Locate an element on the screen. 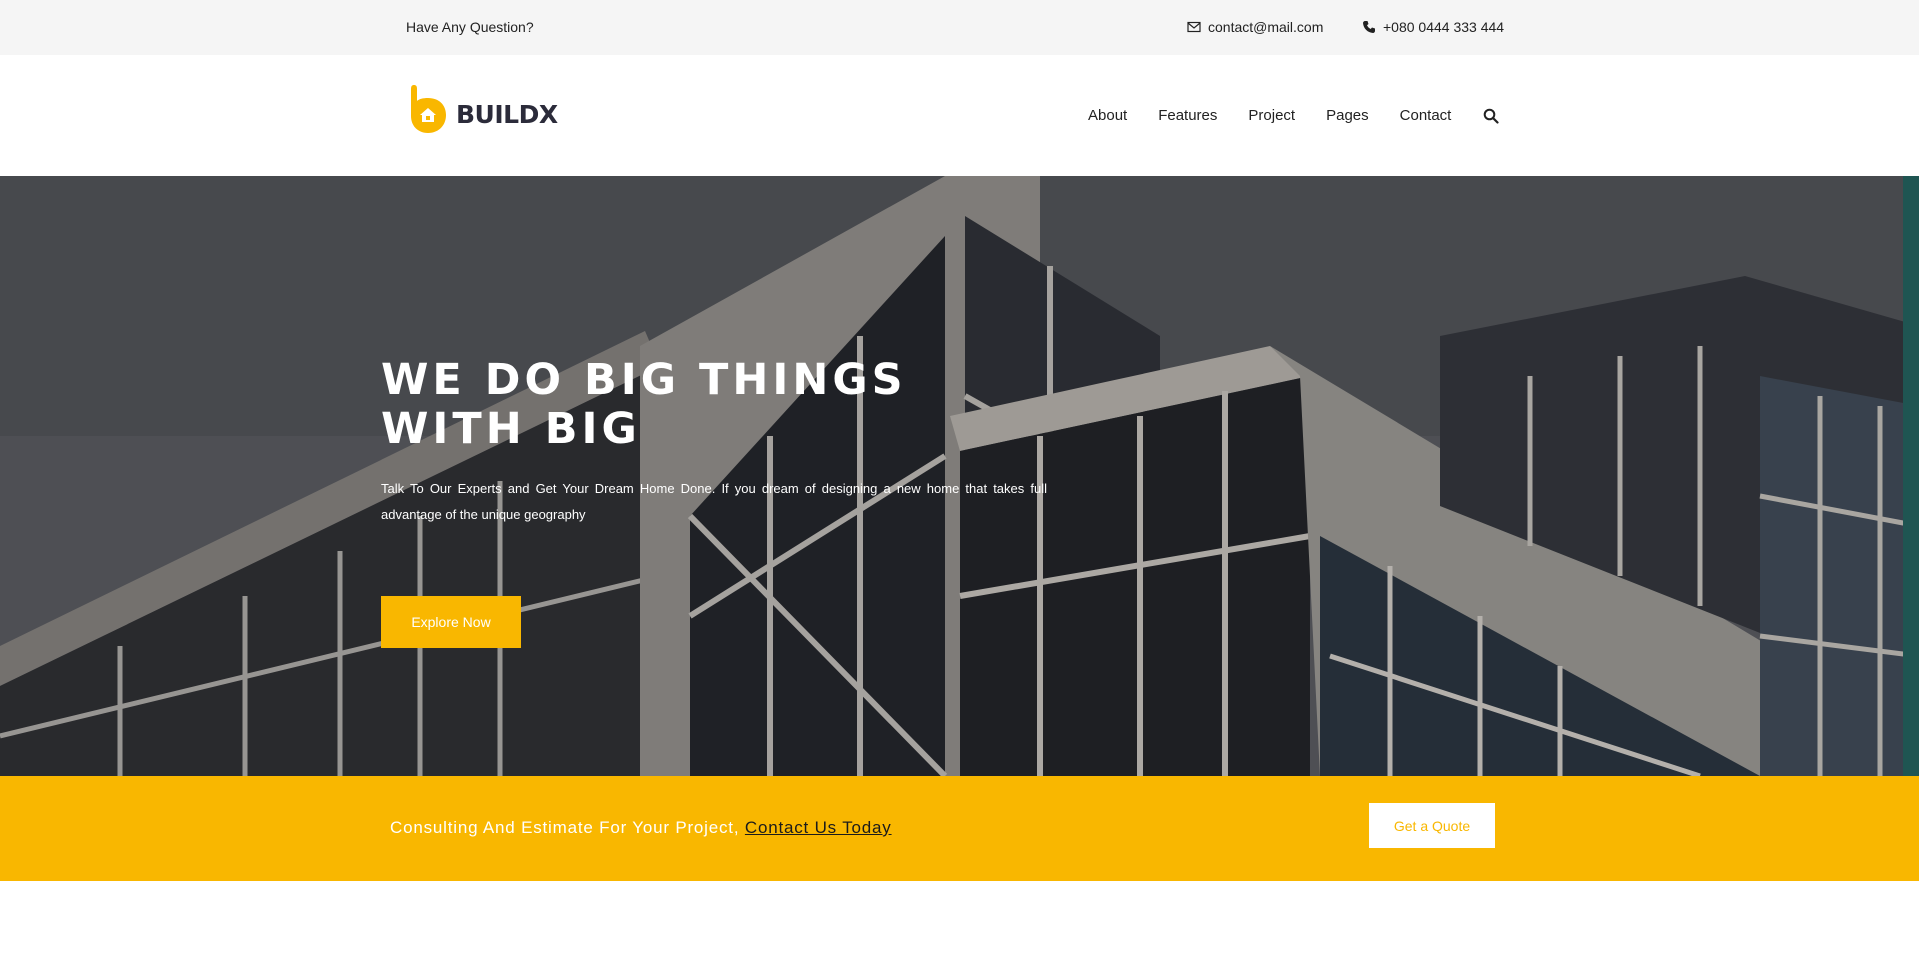 This screenshot has width=1919, height=956. topbar-question: Have Any Question? is located at coordinates (470, 27).